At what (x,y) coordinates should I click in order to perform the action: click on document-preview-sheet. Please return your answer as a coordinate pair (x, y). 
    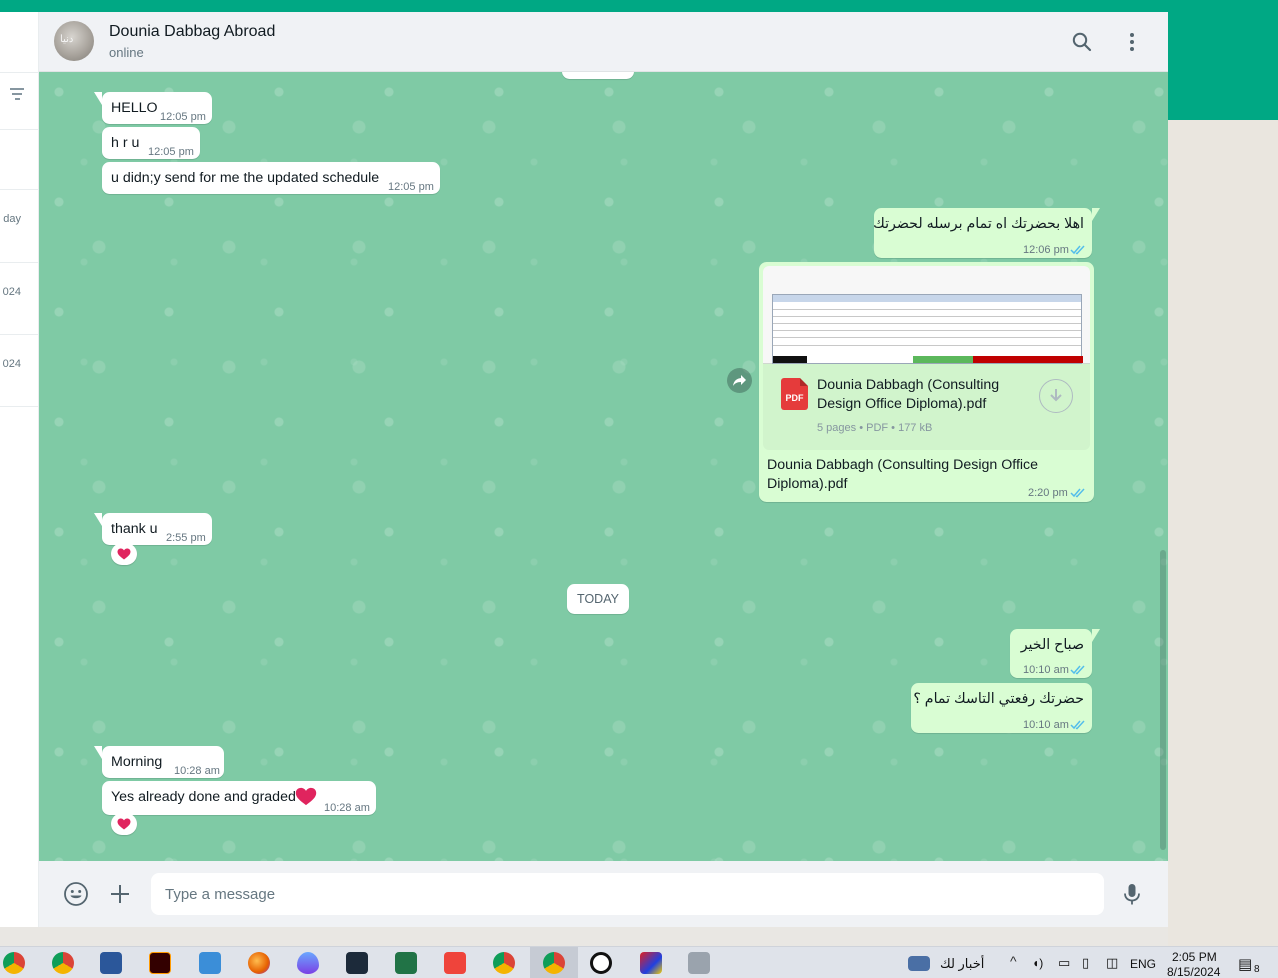
    Looking at the image, I should click on (927, 329).